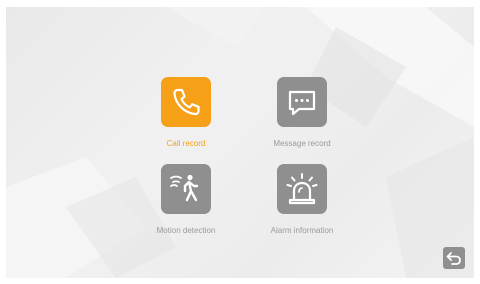 Image resolution: width=480 pixels, height=284 pixels. I want to click on alarm-information-label: Alarm information, so click(302, 230).